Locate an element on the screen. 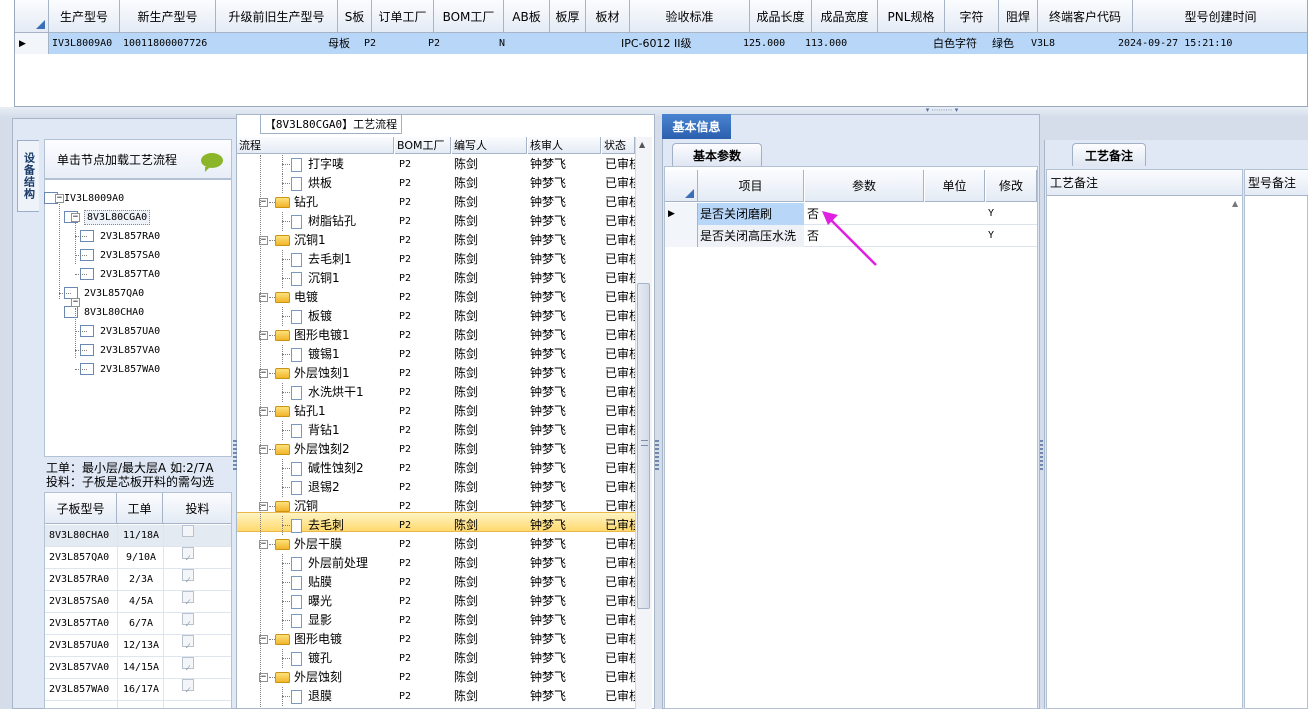 The image size is (1308, 709). column-header-2: 升级前旧生产型号 is located at coordinates (277, 16).